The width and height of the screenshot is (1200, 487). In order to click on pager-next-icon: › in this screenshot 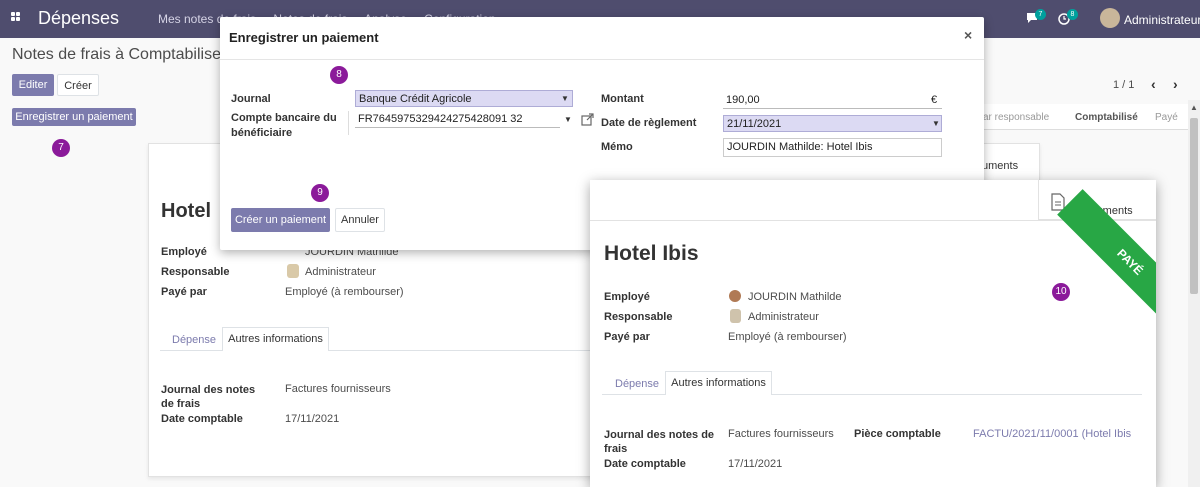, I will do `click(1175, 84)`.